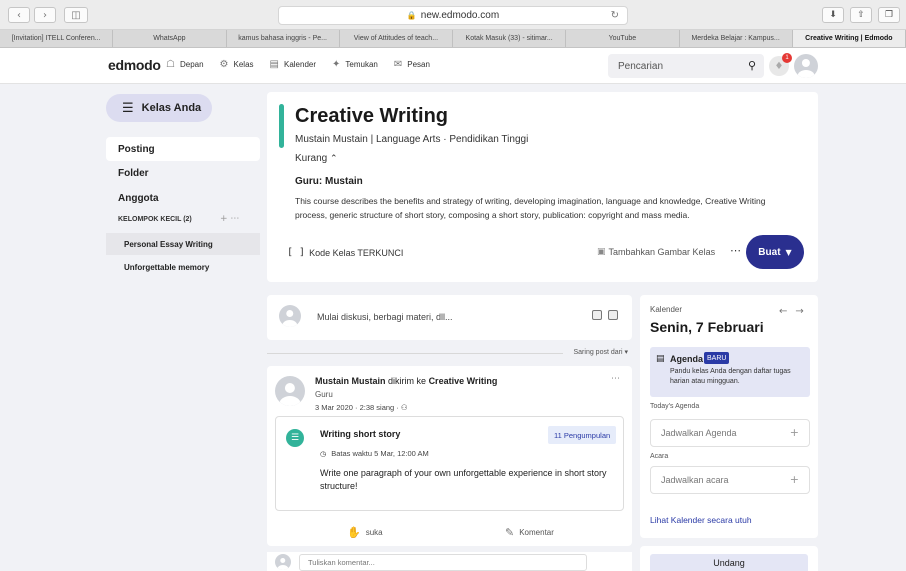 This screenshot has height=571, width=906. I want to click on view-calendar-link: Lihat Kalender secara utuh, so click(701, 520).